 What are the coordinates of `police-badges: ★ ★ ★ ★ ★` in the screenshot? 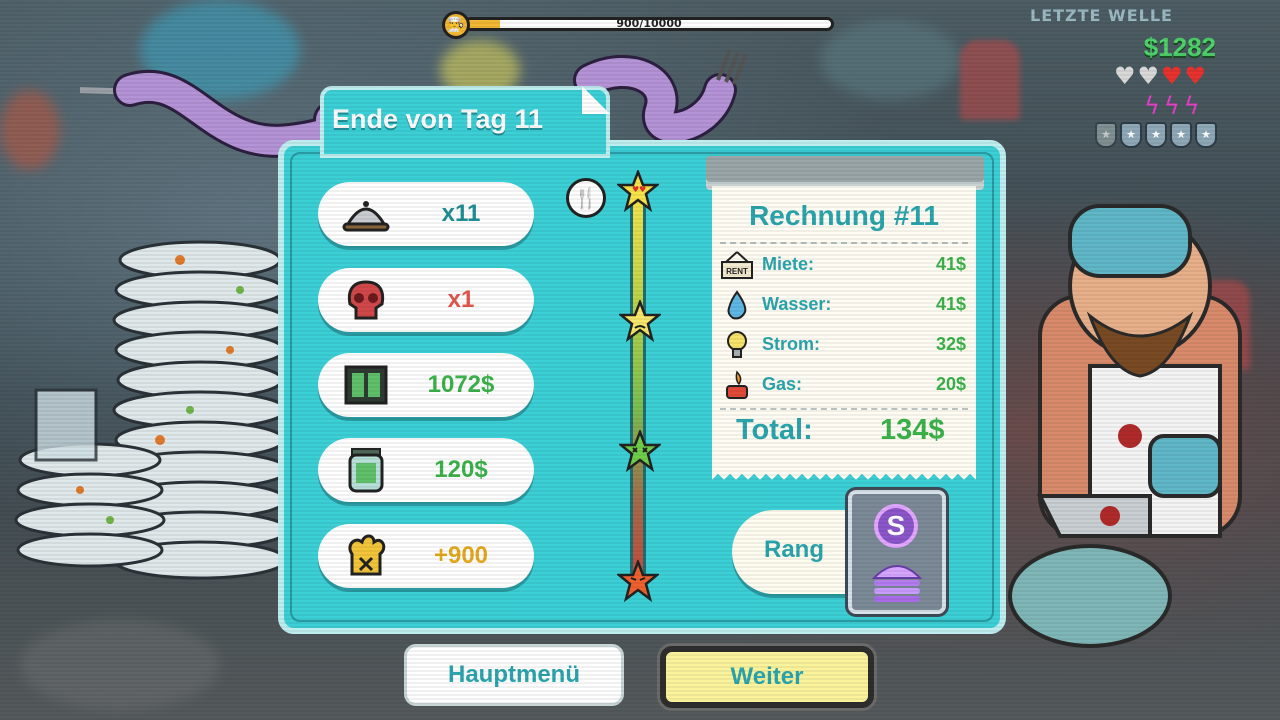 It's located at (1156, 135).